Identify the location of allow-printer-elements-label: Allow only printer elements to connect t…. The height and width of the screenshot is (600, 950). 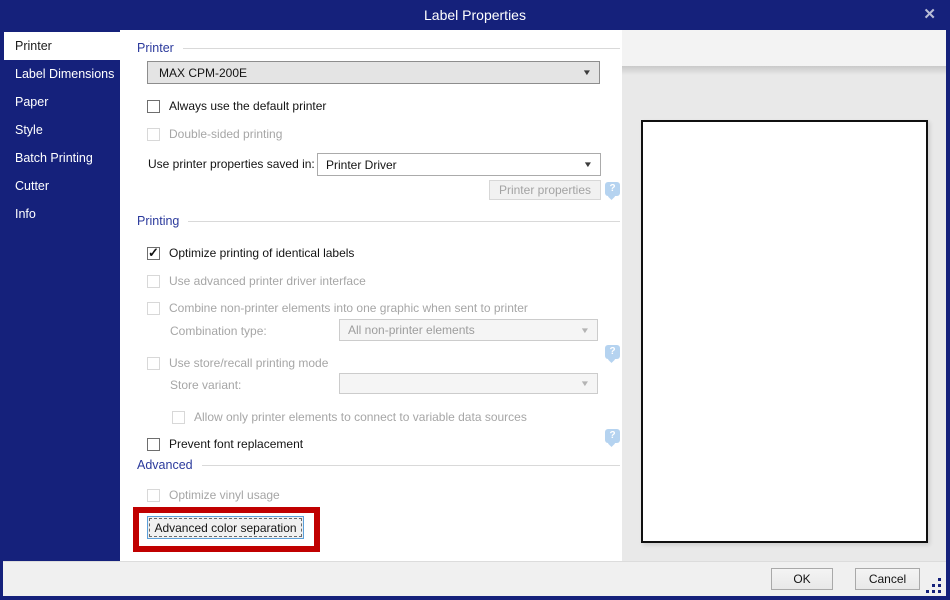
(360, 417).